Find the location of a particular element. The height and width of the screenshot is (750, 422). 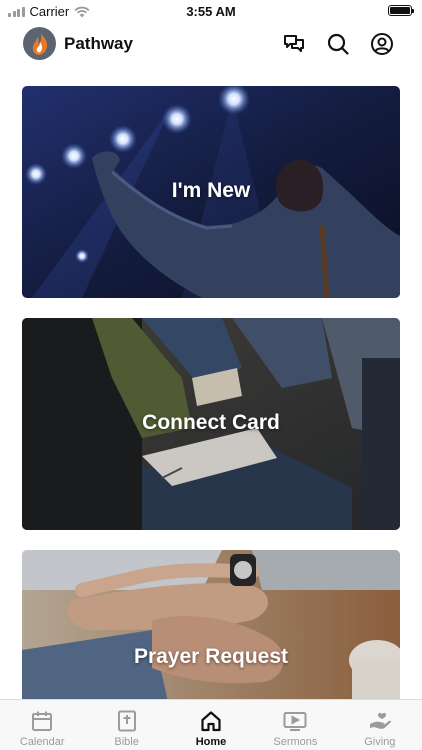

messages-button is located at coordinates (294, 44).